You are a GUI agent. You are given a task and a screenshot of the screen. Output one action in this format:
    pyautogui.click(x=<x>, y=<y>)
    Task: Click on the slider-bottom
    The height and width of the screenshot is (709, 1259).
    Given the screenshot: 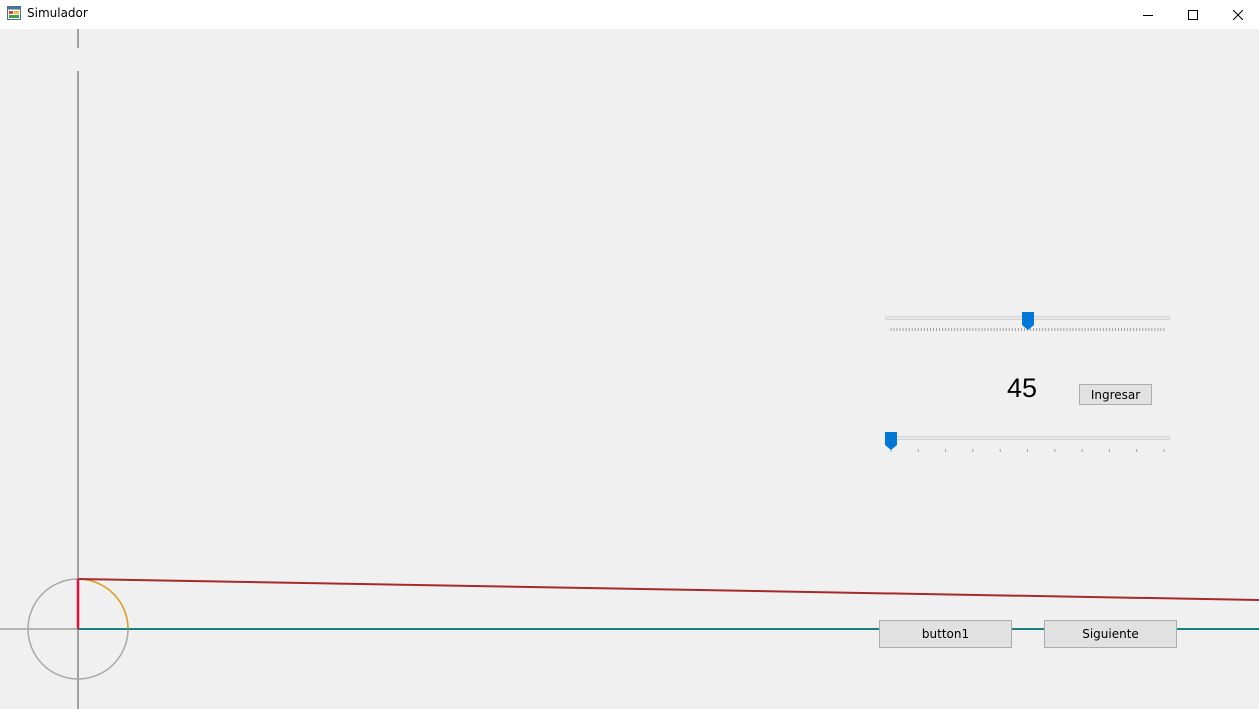 What is the action you would take?
    pyautogui.click(x=1027, y=445)
    